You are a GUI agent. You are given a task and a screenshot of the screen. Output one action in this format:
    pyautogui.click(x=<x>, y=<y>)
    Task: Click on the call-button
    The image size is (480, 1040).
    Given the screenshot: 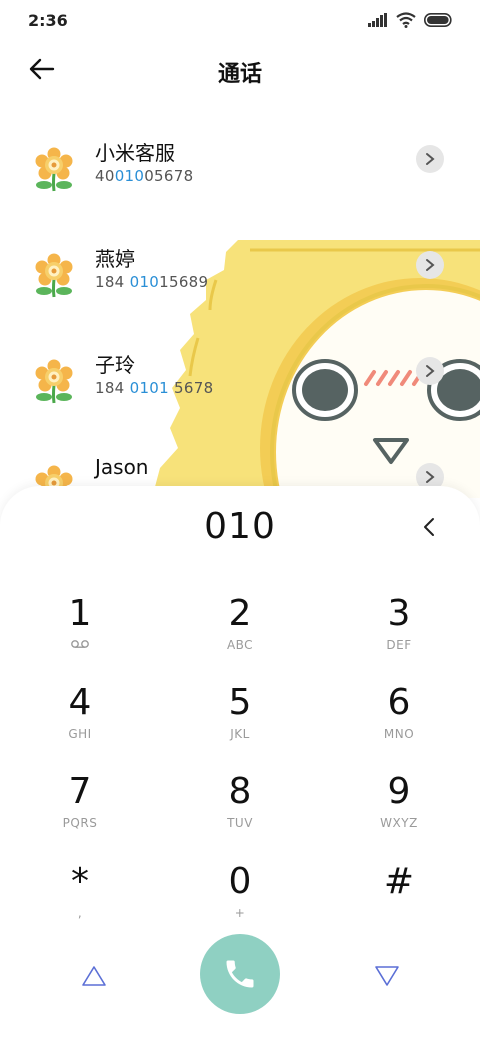 What is the action you would take?
    pyautogui.click(x=240, y=974)
    